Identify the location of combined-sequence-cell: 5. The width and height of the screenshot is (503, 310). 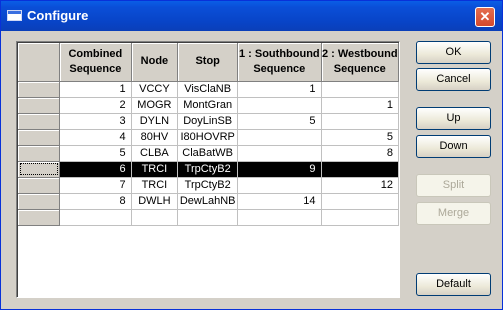
(95, 153).